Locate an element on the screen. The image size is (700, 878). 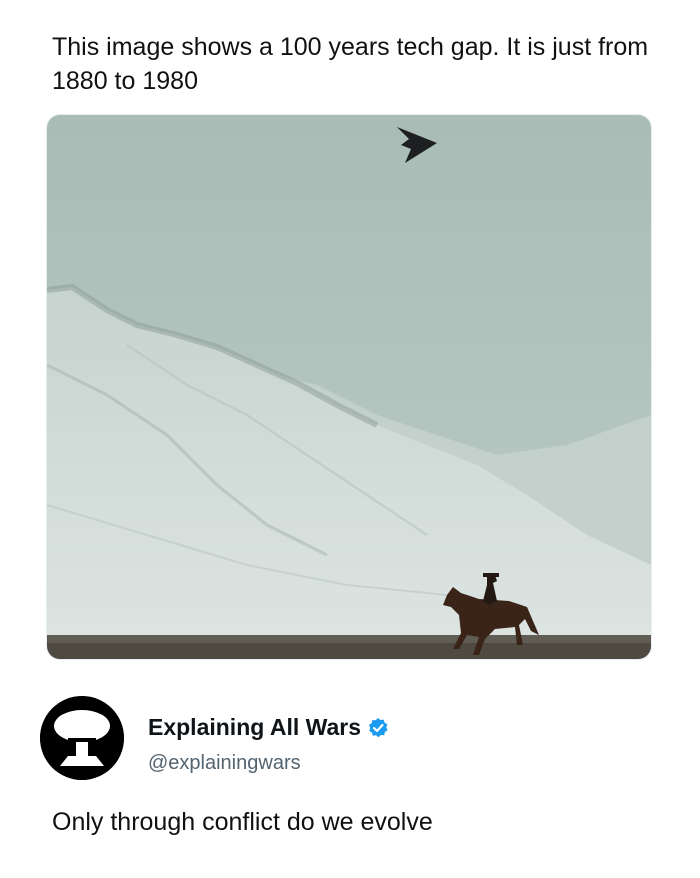
verified-badge-icon is located at coordinates (378, 727).